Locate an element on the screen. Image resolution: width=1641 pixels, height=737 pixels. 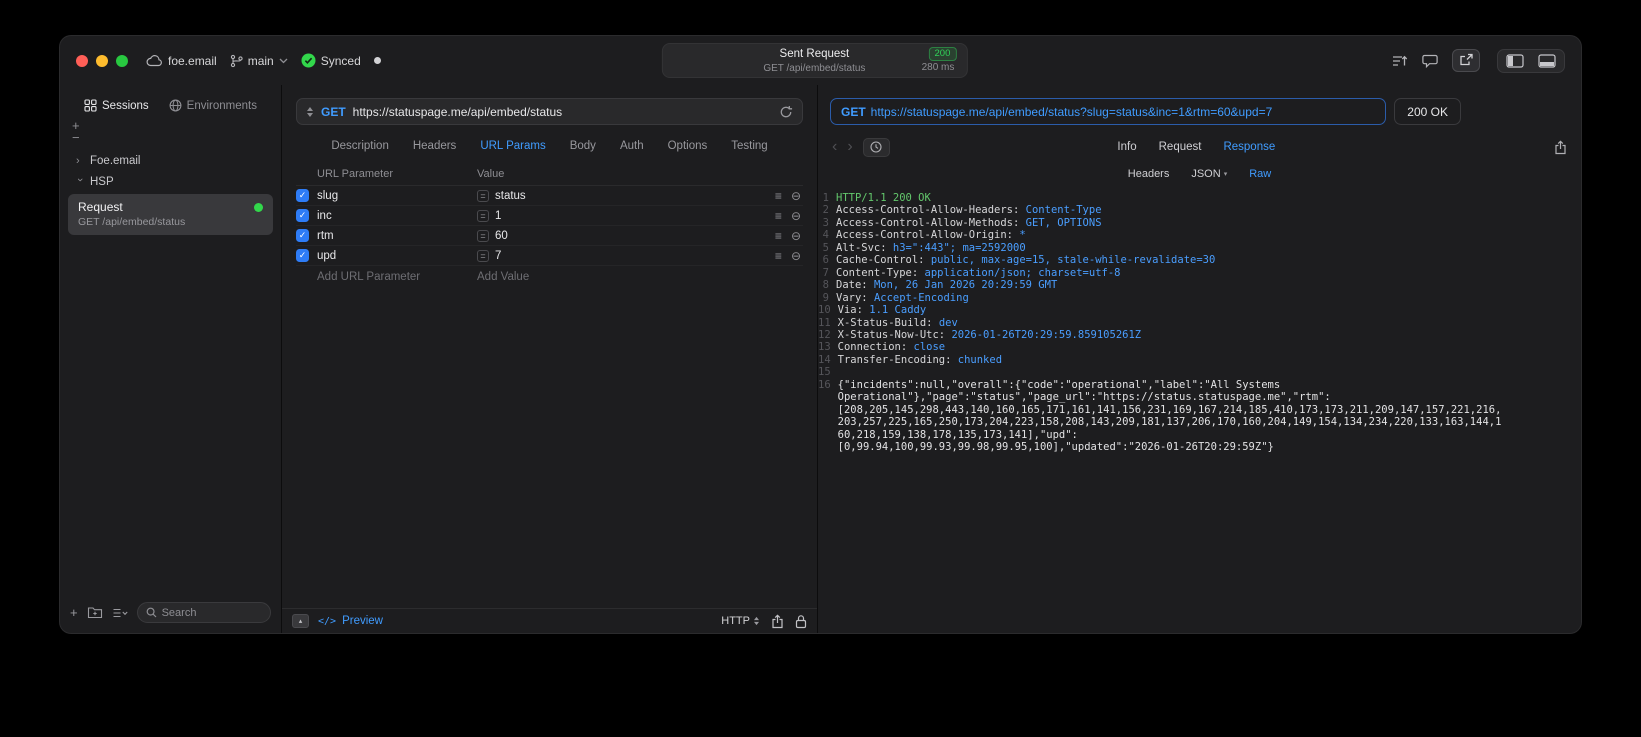
tree-item-hsp: › HSP is located at coordinates (170, 181).